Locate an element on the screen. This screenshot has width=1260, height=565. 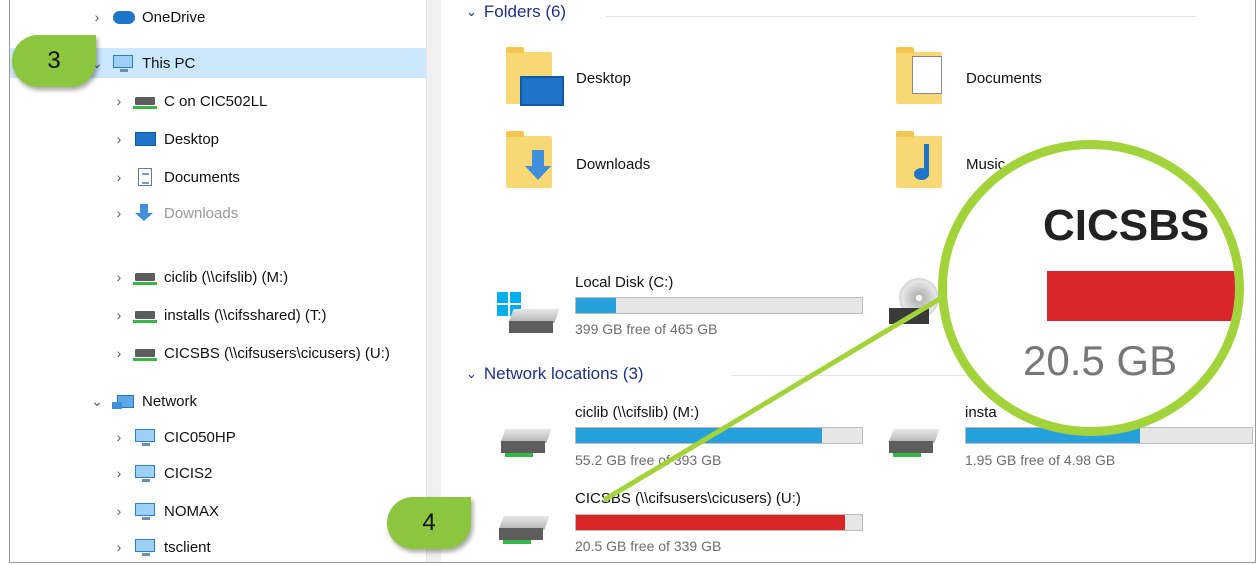
nav-item-ciclib: › ciclib (\\cifslib) (M:) is located at coordinates (200, 277).